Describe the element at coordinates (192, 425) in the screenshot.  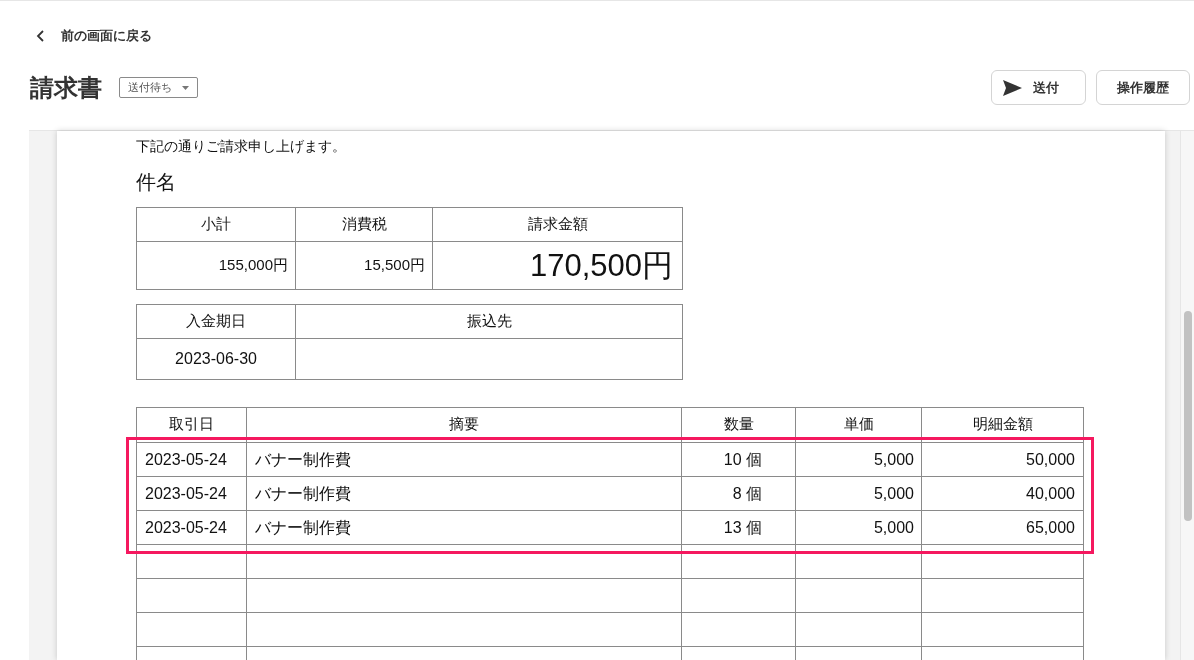
I see `column-header: 取引日` at that location.